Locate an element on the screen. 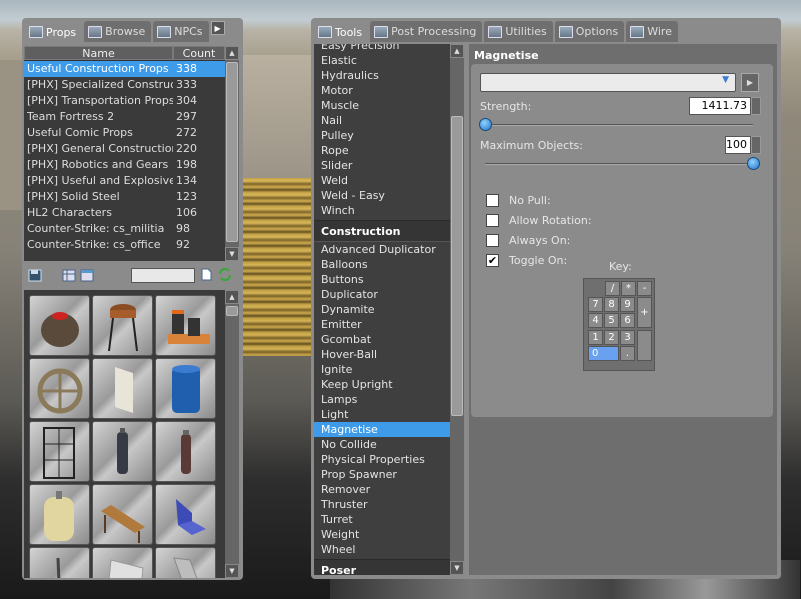 Image resolution: width=801 pixels, height=599 pixels. preset-dropdown: ▼ is located at coordinates (608, 82).